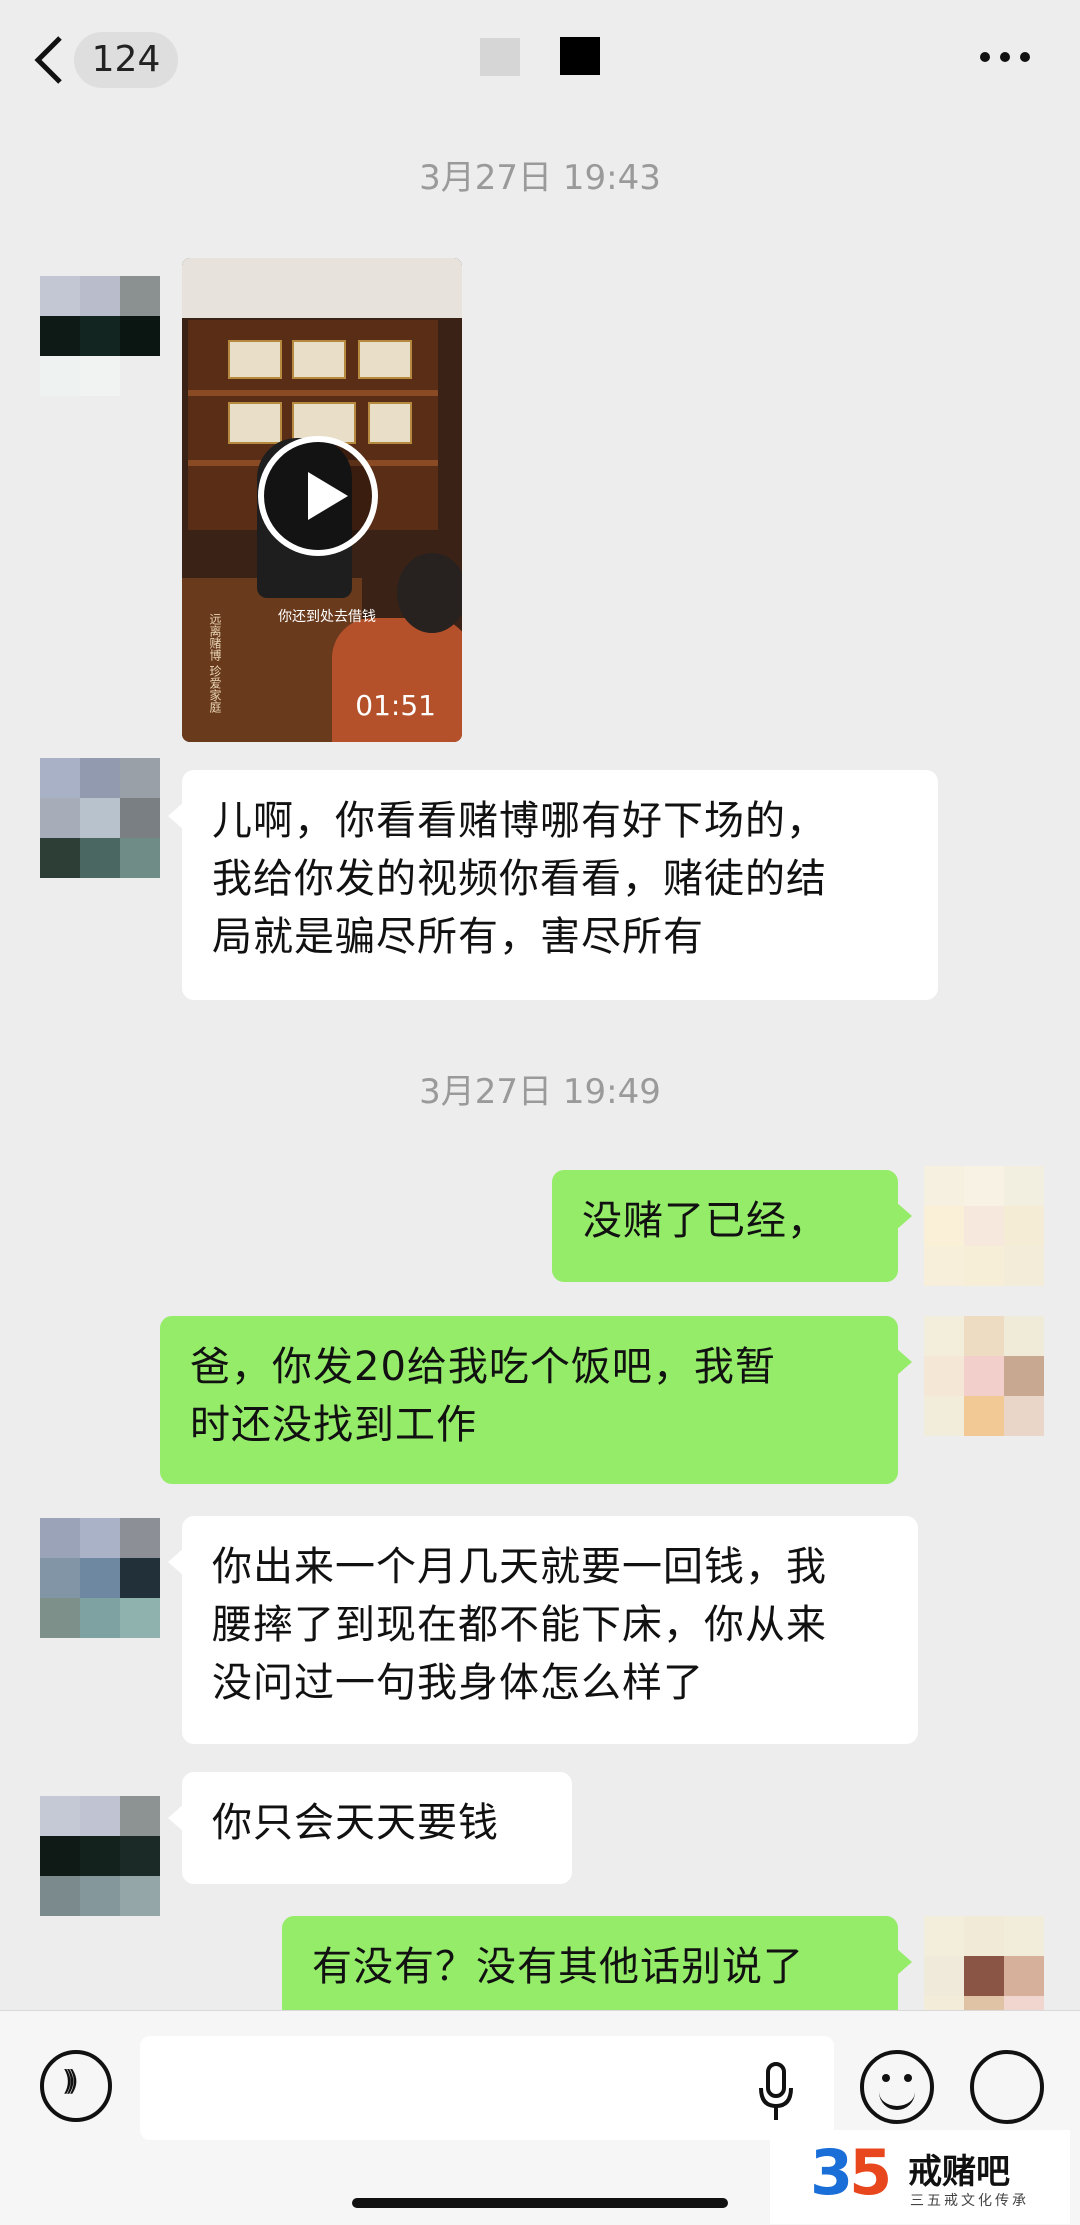  Describe the element at coordinates (395, 705) in the screenshot. I see `video-duration: 01:51` at that location.